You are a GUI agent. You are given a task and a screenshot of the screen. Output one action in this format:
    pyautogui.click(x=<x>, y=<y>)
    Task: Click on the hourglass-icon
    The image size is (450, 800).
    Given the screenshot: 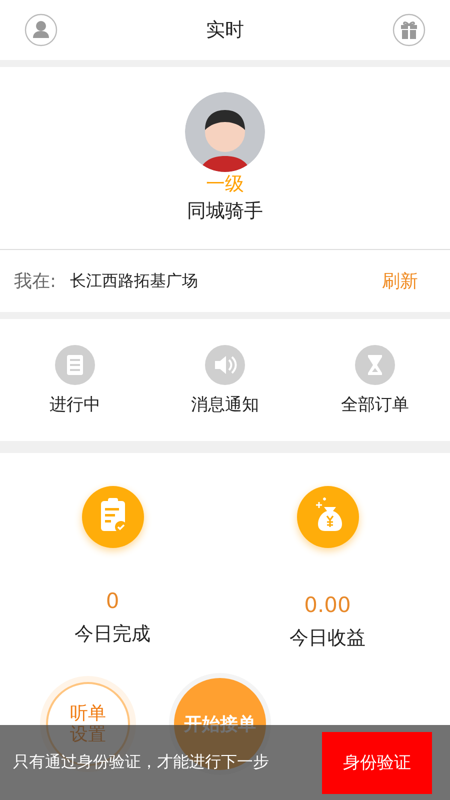 What is the action you would take?
    pyautogui.click(x=375, y=364)
    